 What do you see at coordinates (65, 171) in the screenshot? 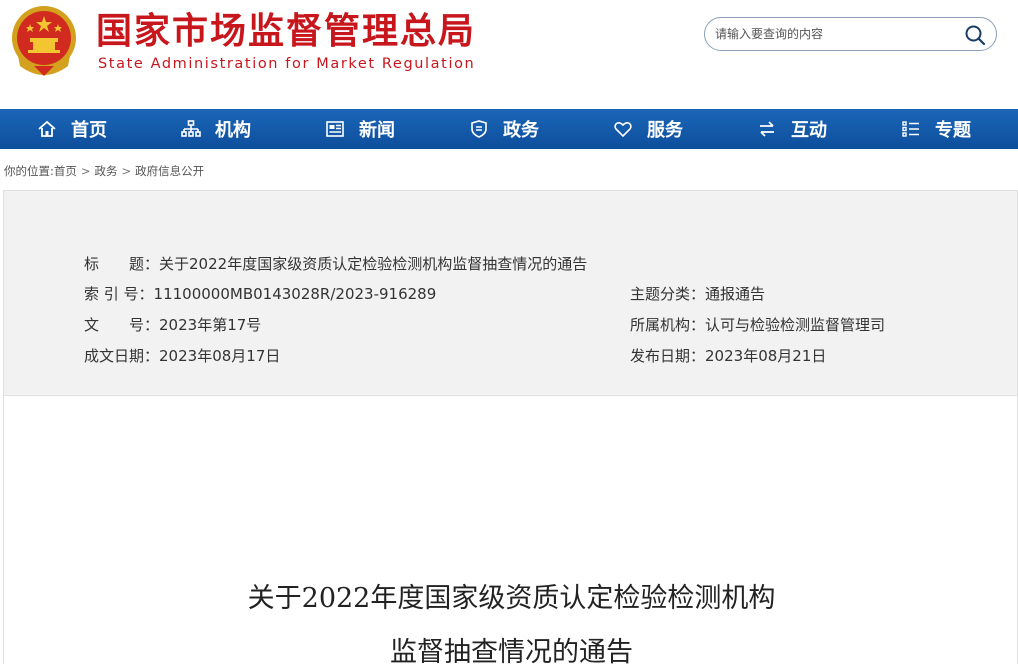
I see `breadcrumb-link-home: 首页` at bounding box center [65, 171].